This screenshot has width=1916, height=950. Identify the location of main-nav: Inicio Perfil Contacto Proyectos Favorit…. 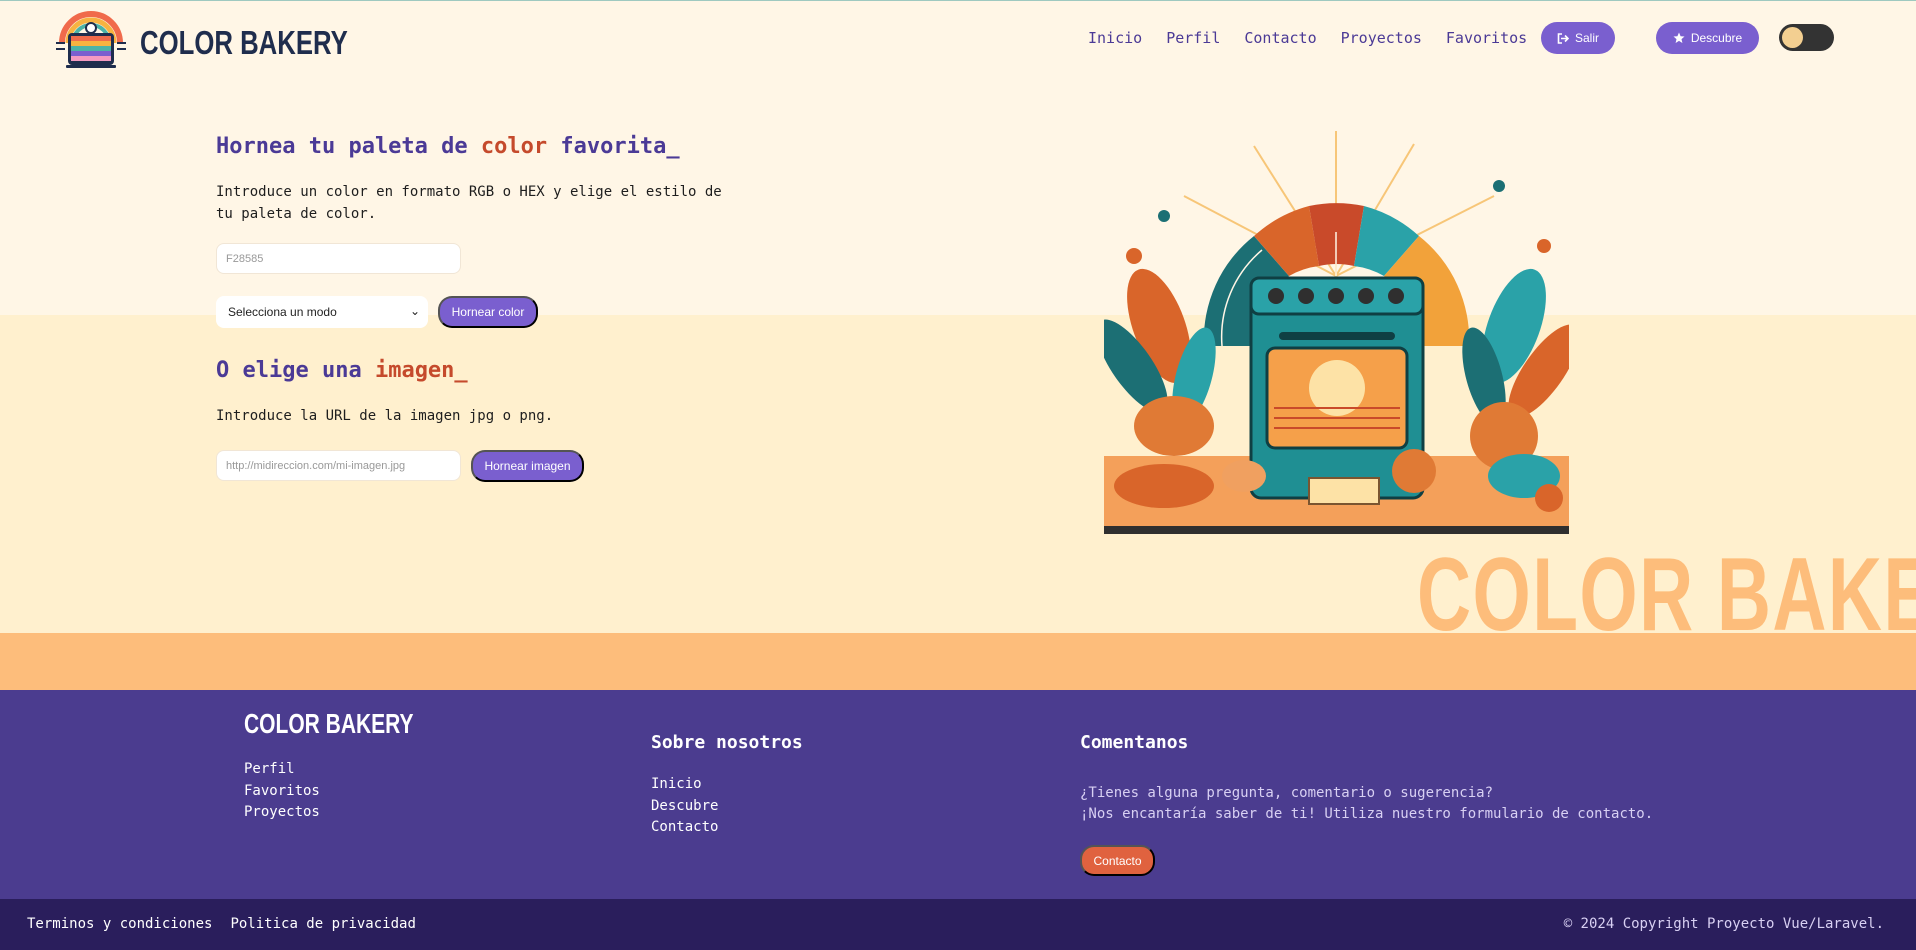
(1319, 38).